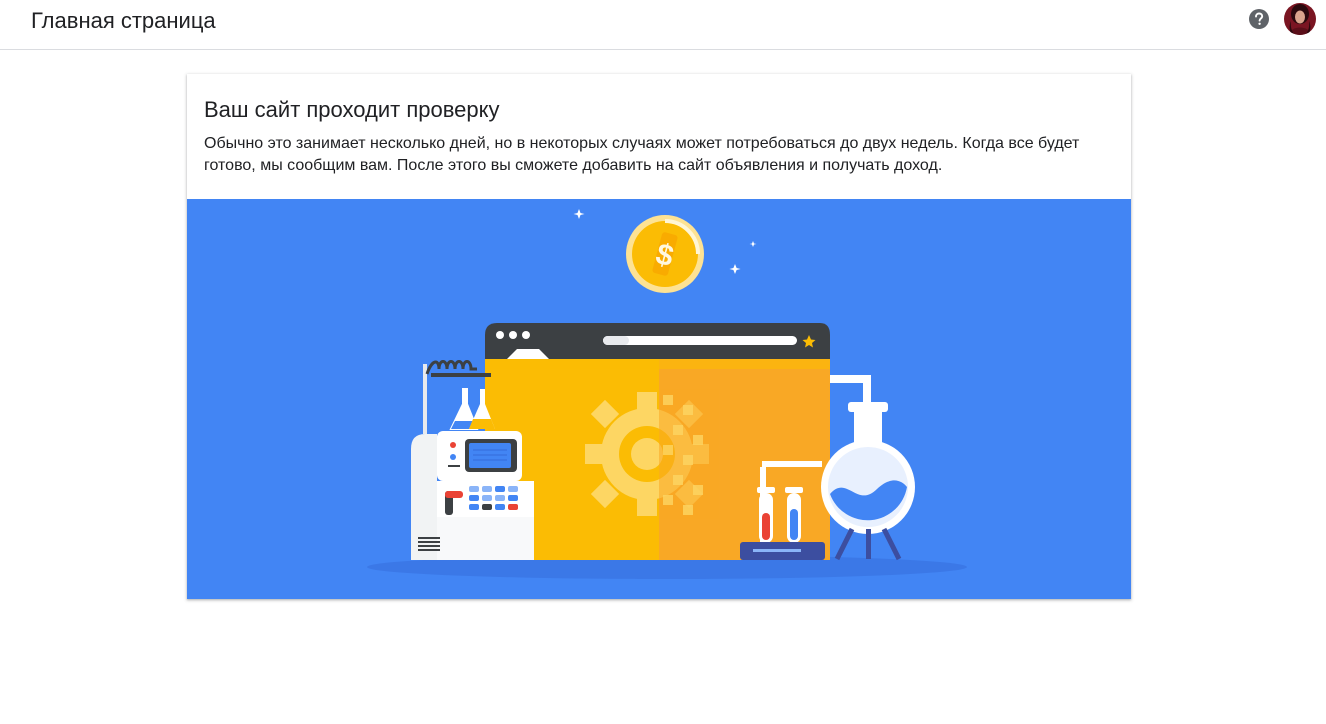 The image size is (1326, 724). I want to click on dollar-coin-icon: $, so click(665, 254).